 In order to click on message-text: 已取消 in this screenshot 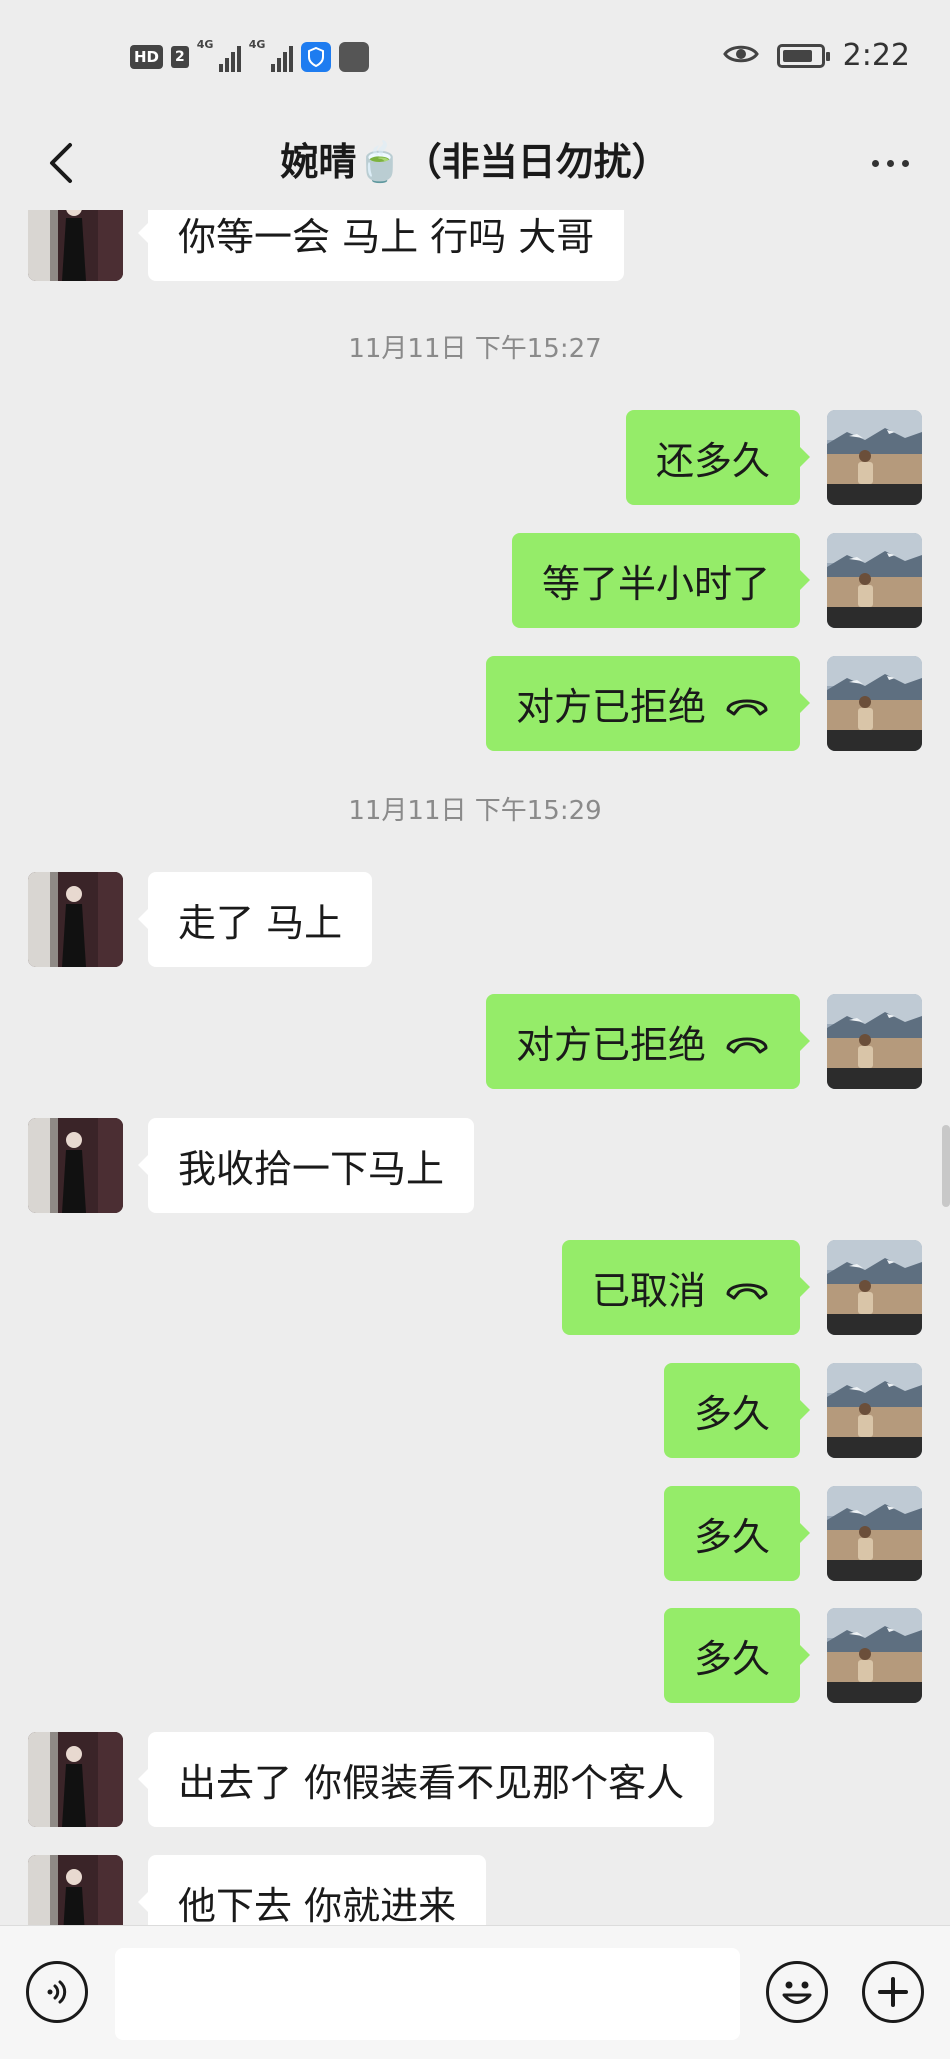, I will do `click(648, 1291)`.